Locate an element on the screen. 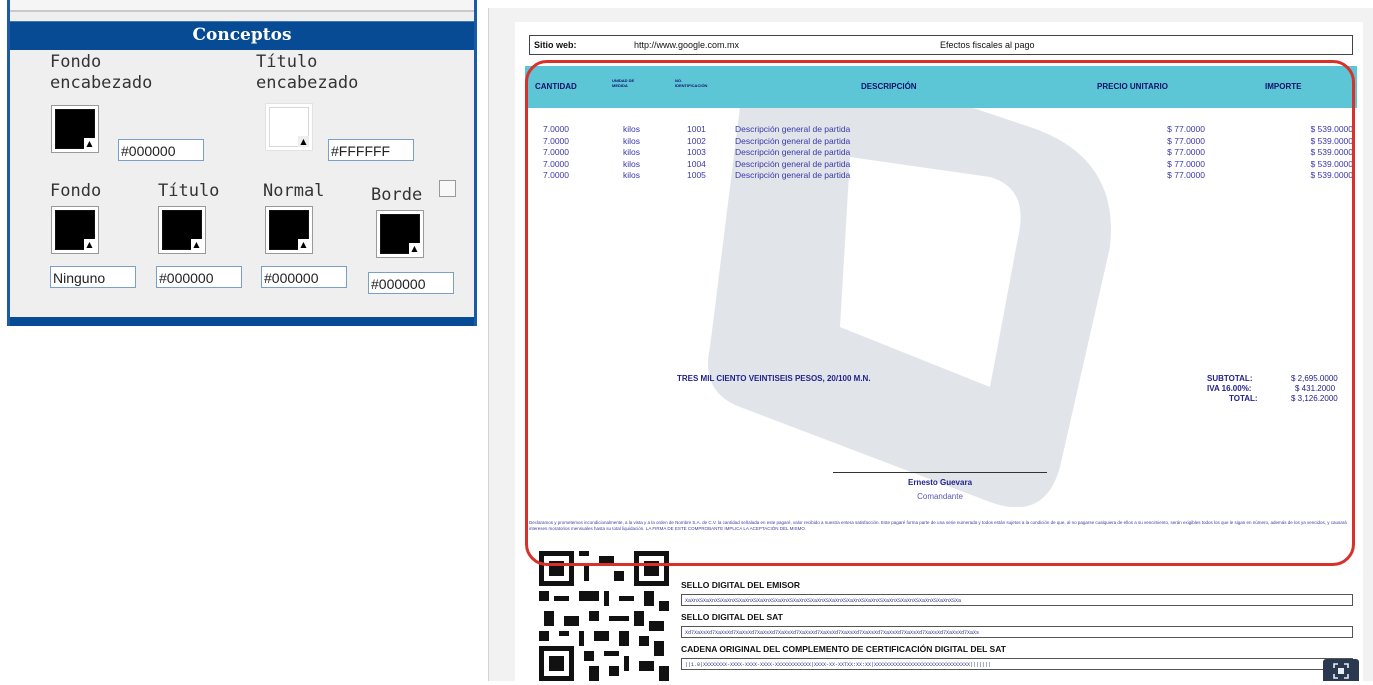  normal-input: #000000 is located at coordinates (304, 277).